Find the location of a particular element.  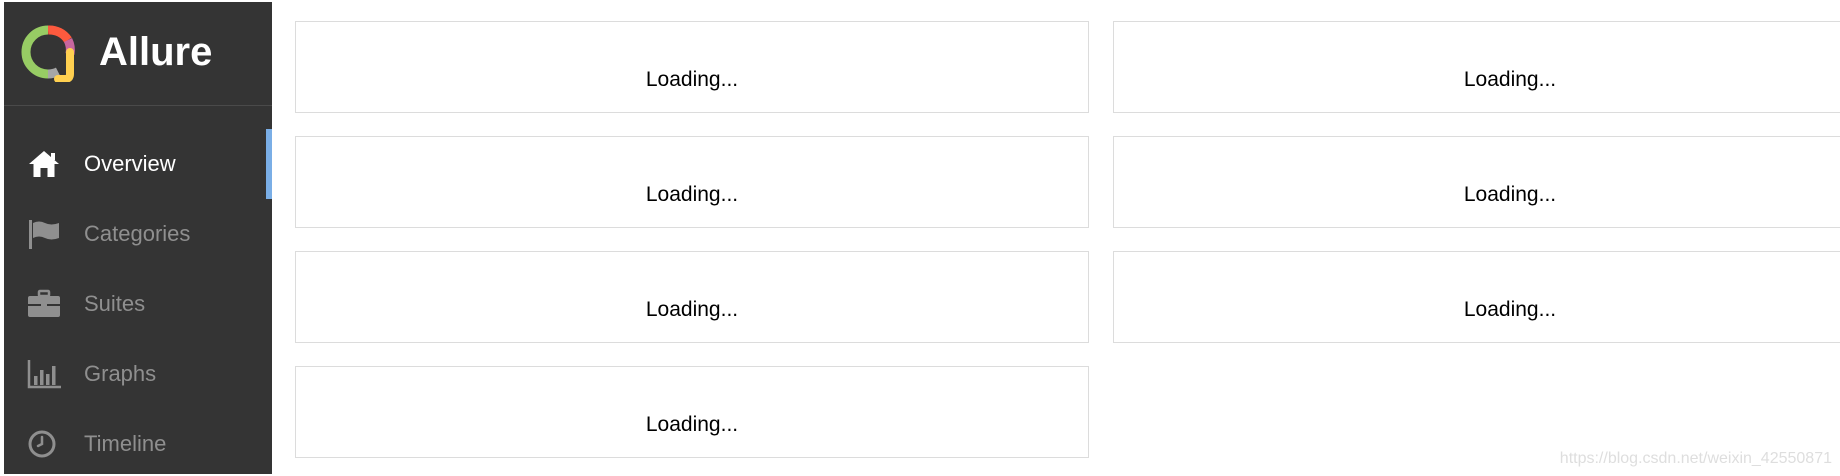

sidebar-item-overview: Overview is located at coordinates (138, 164).